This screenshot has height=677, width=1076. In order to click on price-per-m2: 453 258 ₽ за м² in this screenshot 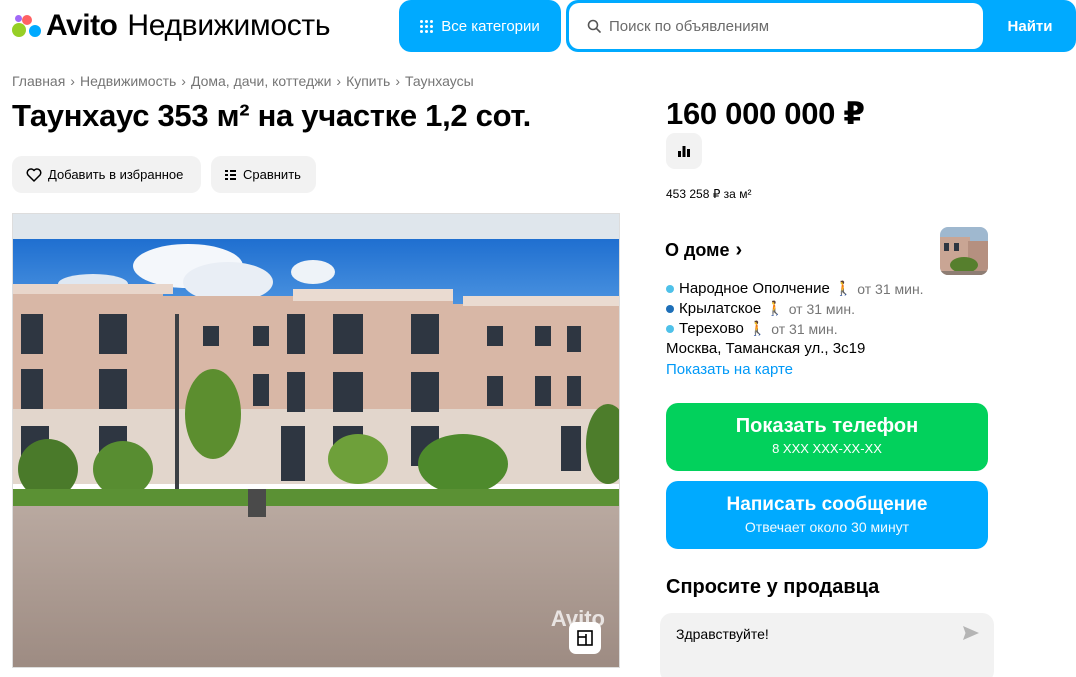, I will do `click(709, 194)`.